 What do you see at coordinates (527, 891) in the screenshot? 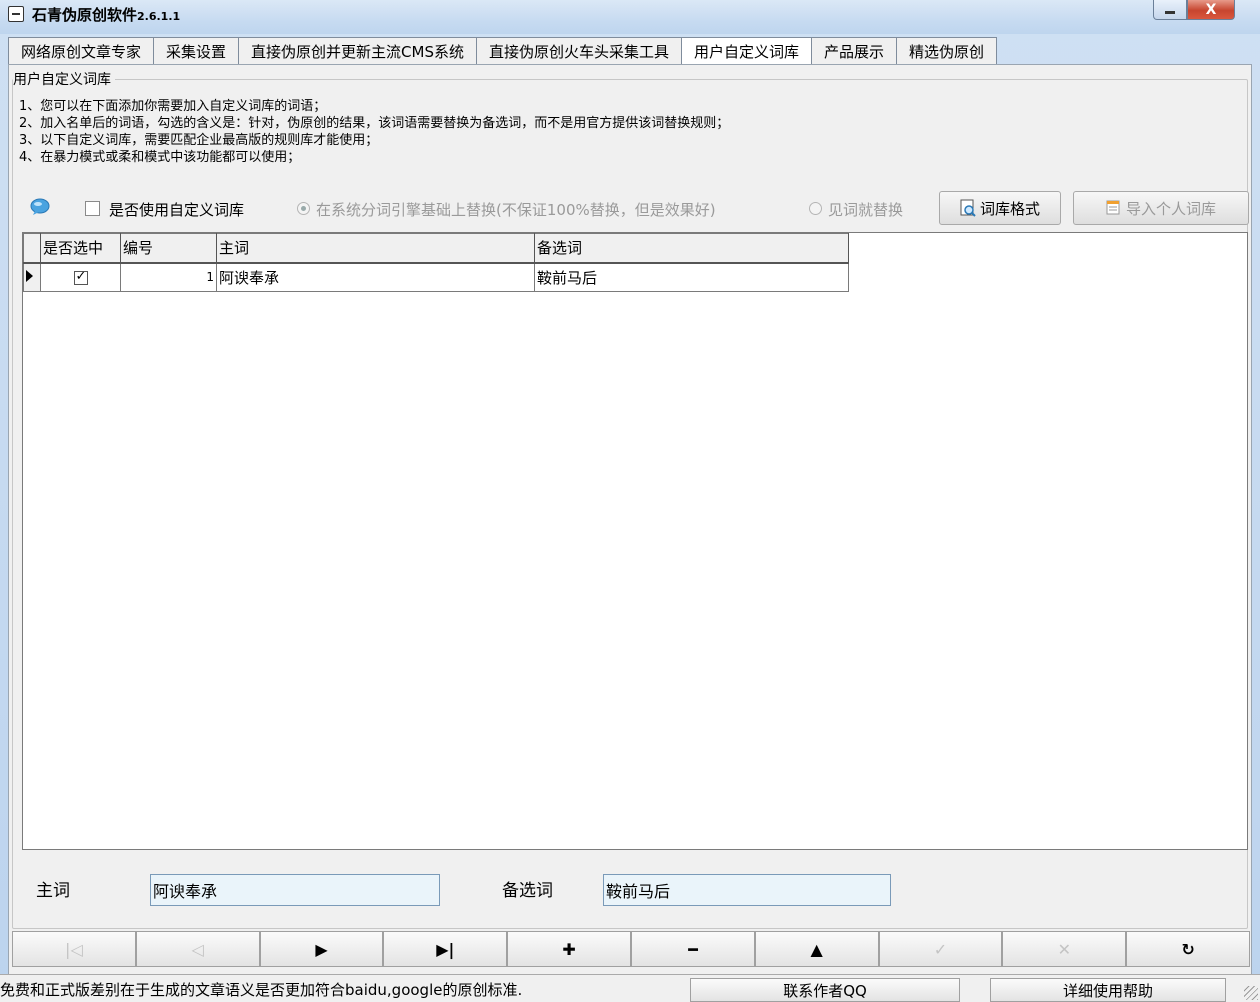
I see `alt-word-label: 备选词` at bounding box center [527, 891].